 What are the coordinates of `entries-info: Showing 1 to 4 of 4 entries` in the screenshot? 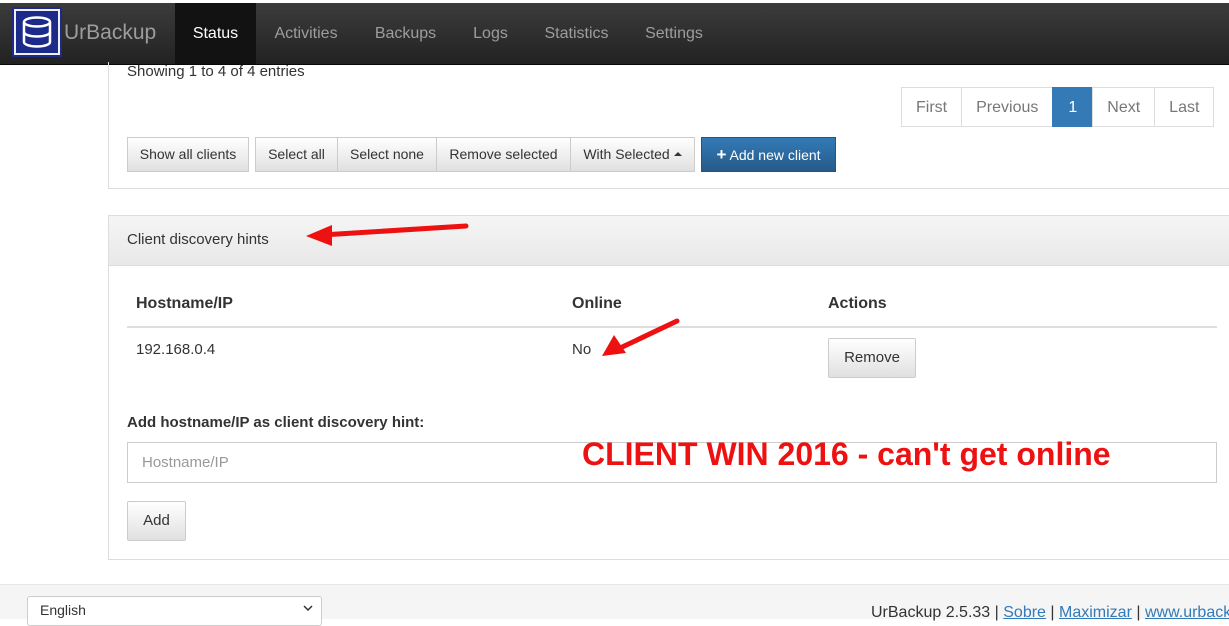 It's located at (216, 71).